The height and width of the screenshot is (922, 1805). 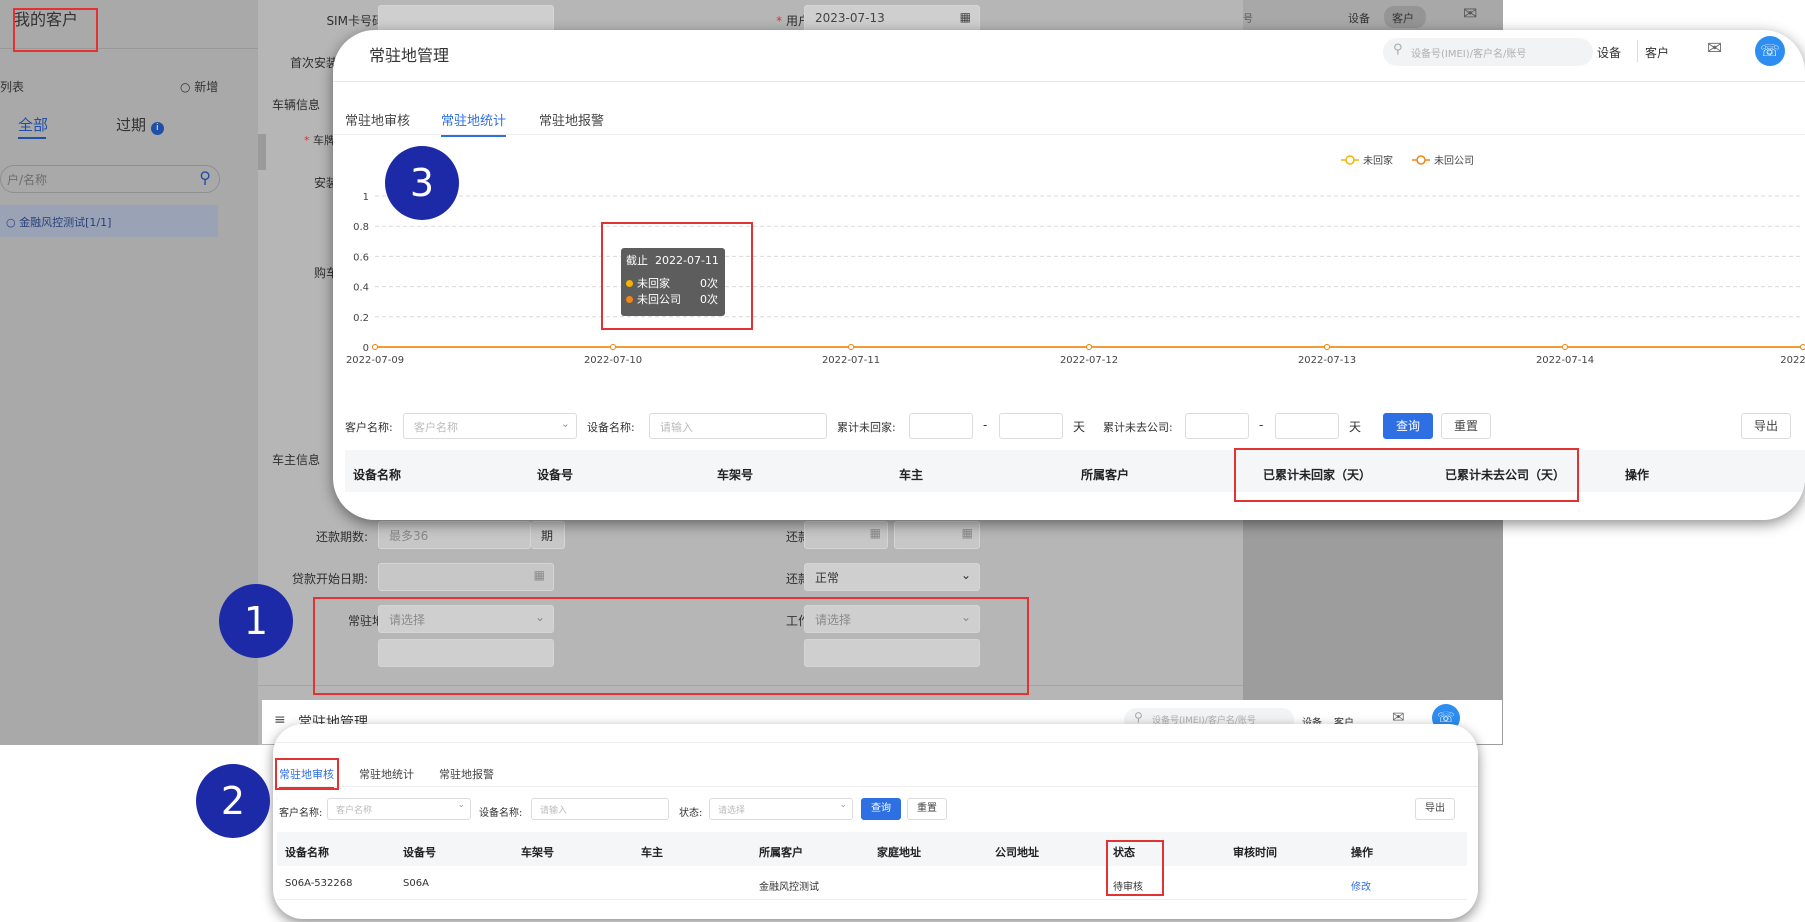 I want to click on highlight-status-cell, so click(x=1135, y=868).